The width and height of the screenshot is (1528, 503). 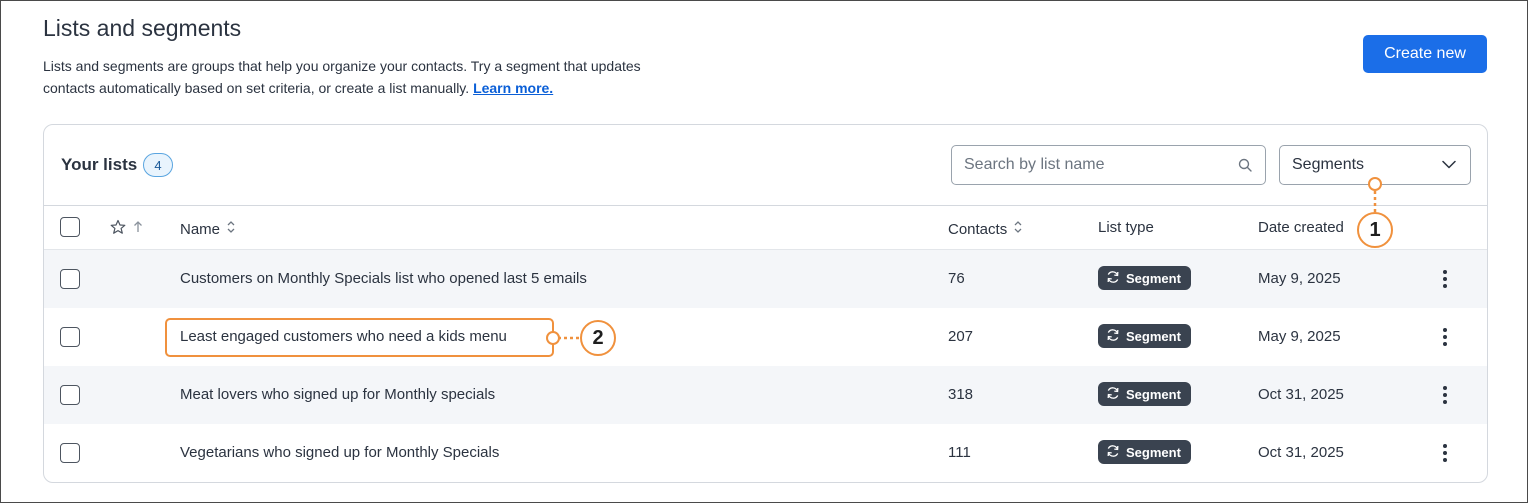 What do you see at coordinates (513, 88) in the screenshot?
I see `learn-more-link: Learn more.` at bounding box center [513, 88].